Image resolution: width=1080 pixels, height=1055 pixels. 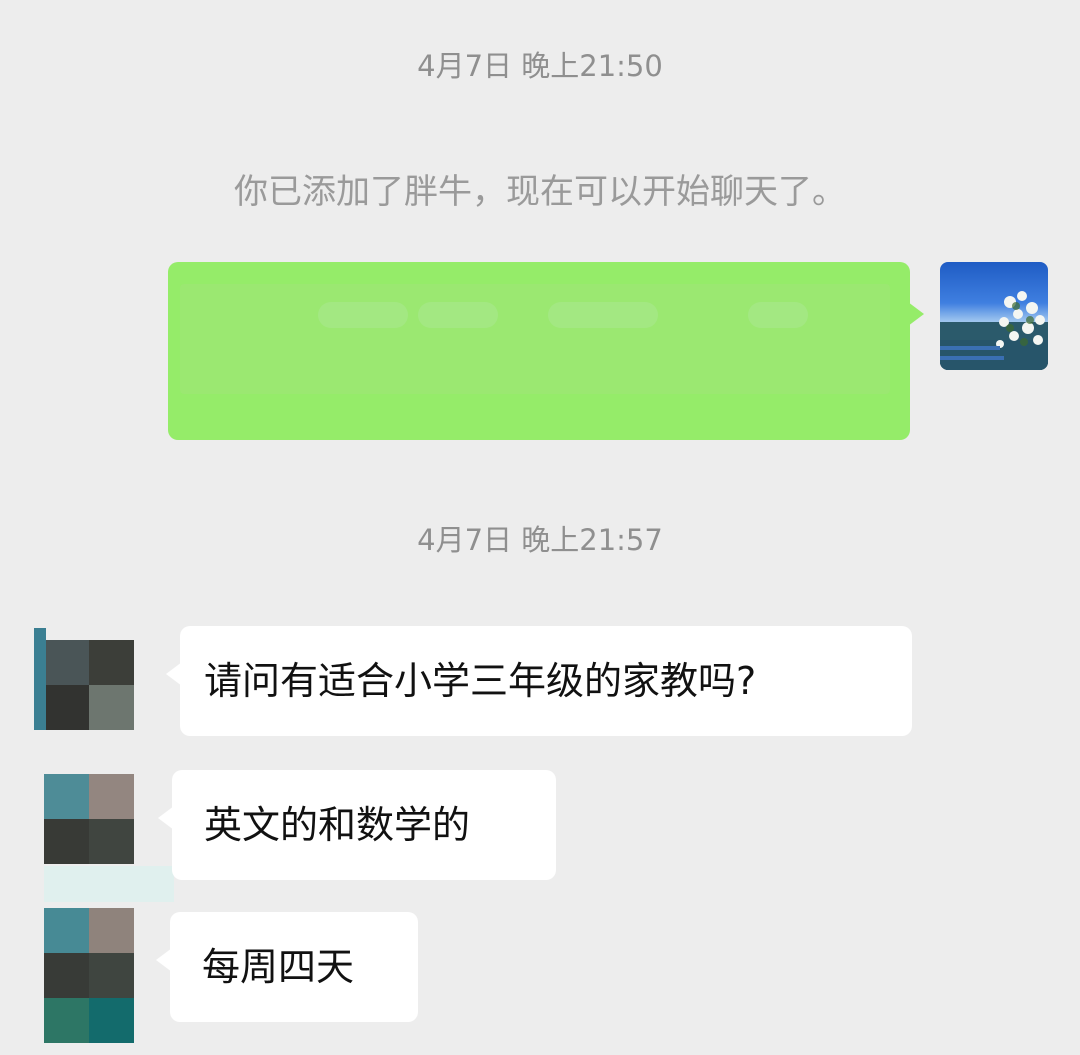 What do you see at coordinates (109, 884) in the screenshot?
I see `avatar-shadow` at bounding box center [109, 884].